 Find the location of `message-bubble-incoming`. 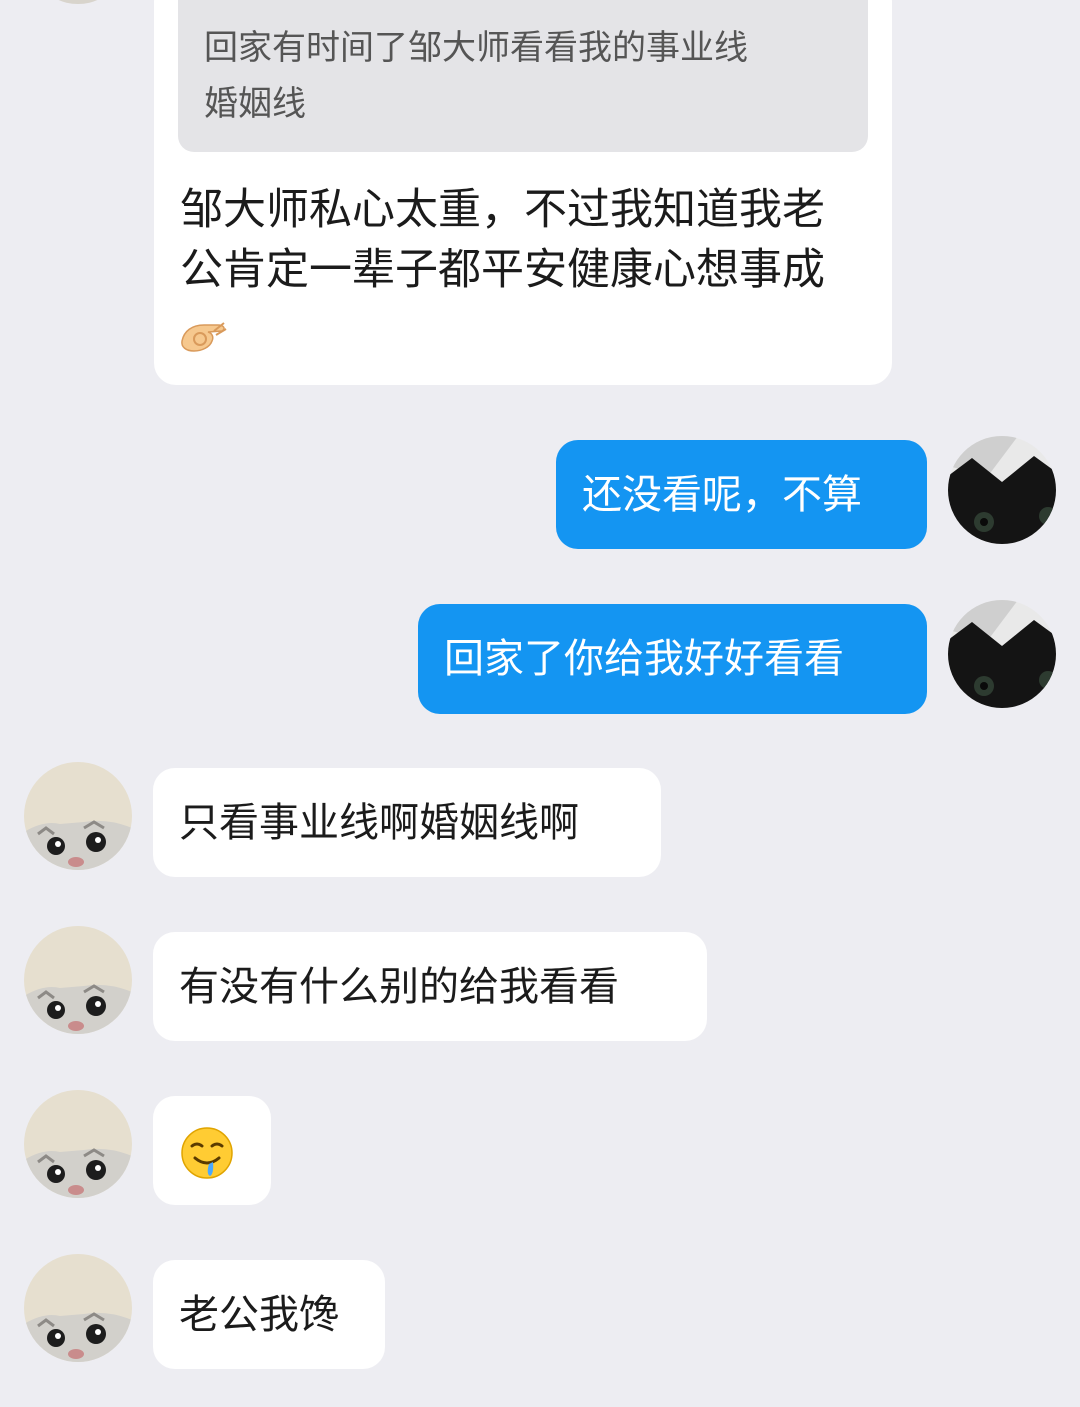

message-bubble-incoming is located at coordinates (212, 1150).